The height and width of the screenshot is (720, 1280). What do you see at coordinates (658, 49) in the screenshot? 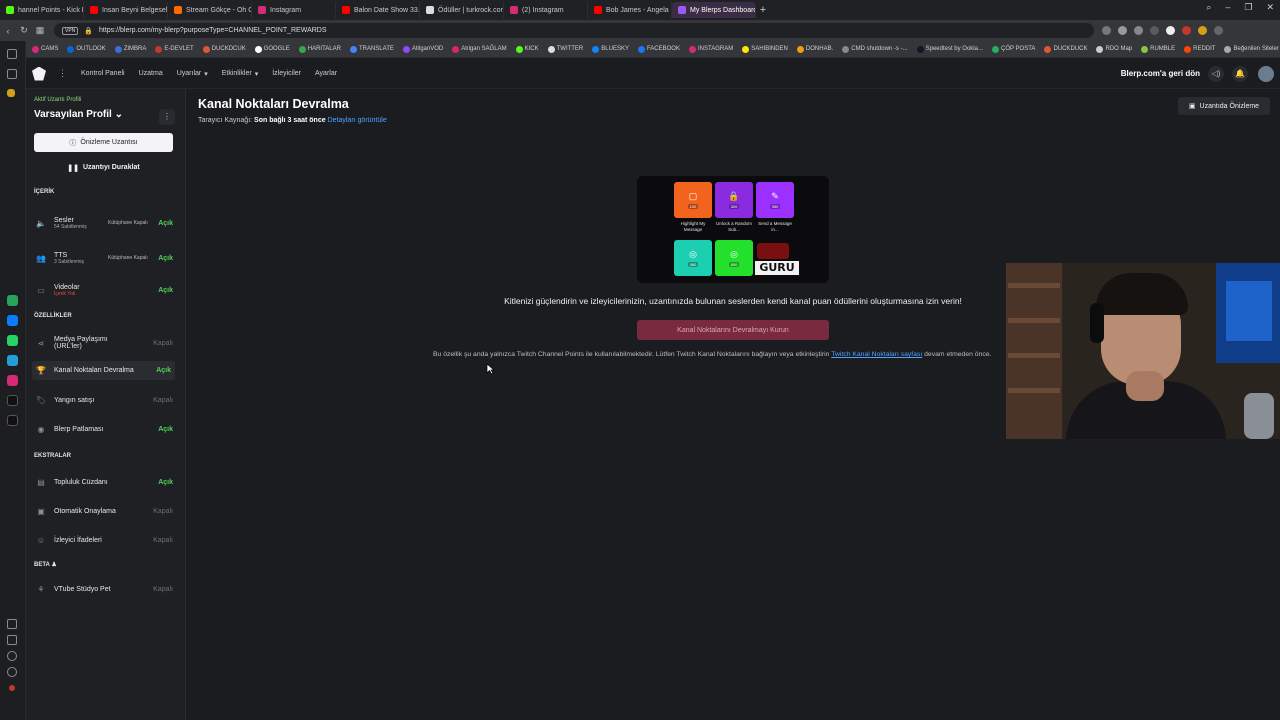
I see `bookmark-item: FACEBOOK` at bounding box center [658, 49].